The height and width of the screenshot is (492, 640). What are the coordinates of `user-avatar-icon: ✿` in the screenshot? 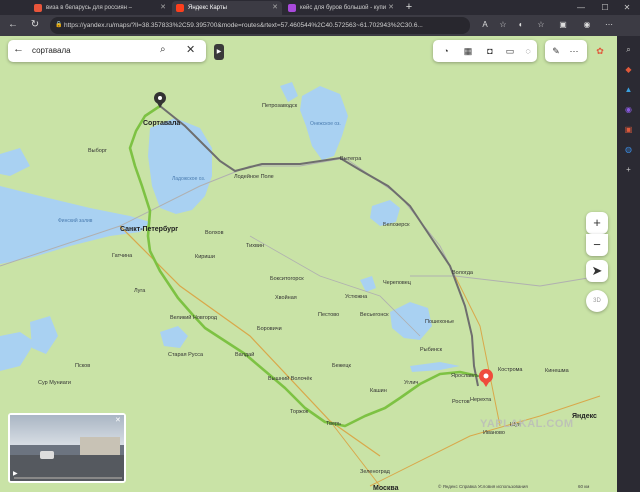 It's located at (600, 51).